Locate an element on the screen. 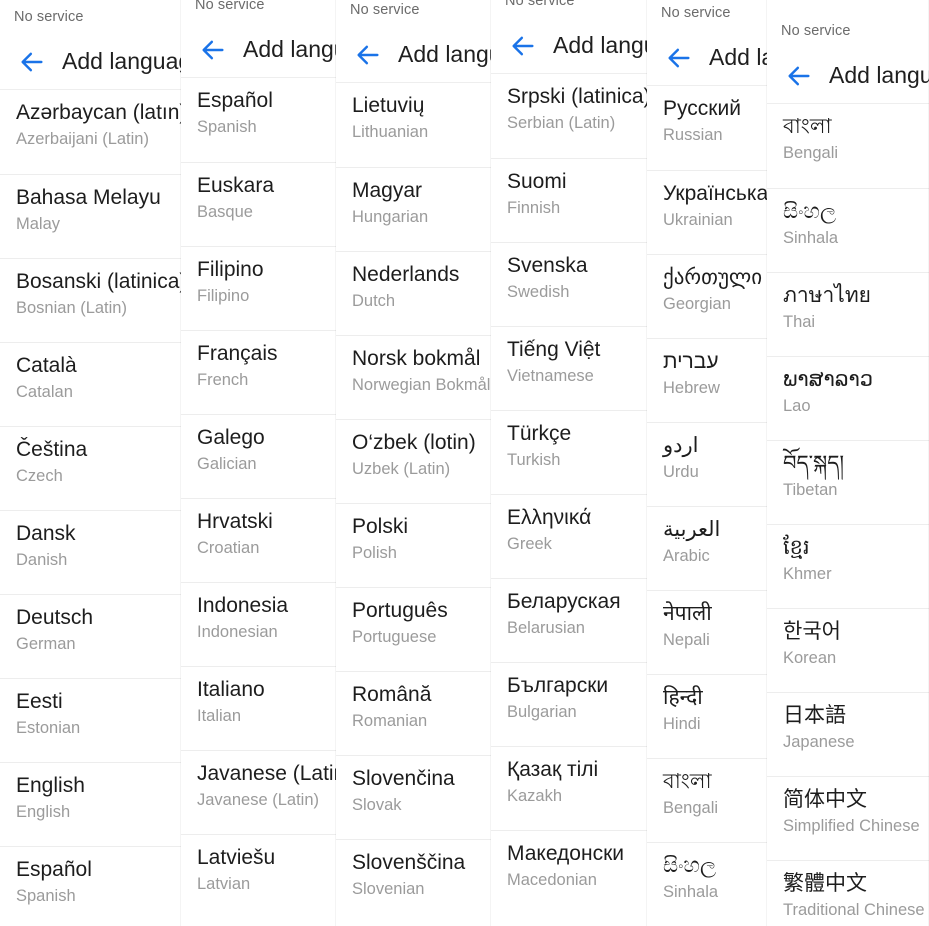 The height and width of the screenshot is (926, 929). language-list-item: 简体中文 Simplified Chinese is located at coordinates (848, 818).